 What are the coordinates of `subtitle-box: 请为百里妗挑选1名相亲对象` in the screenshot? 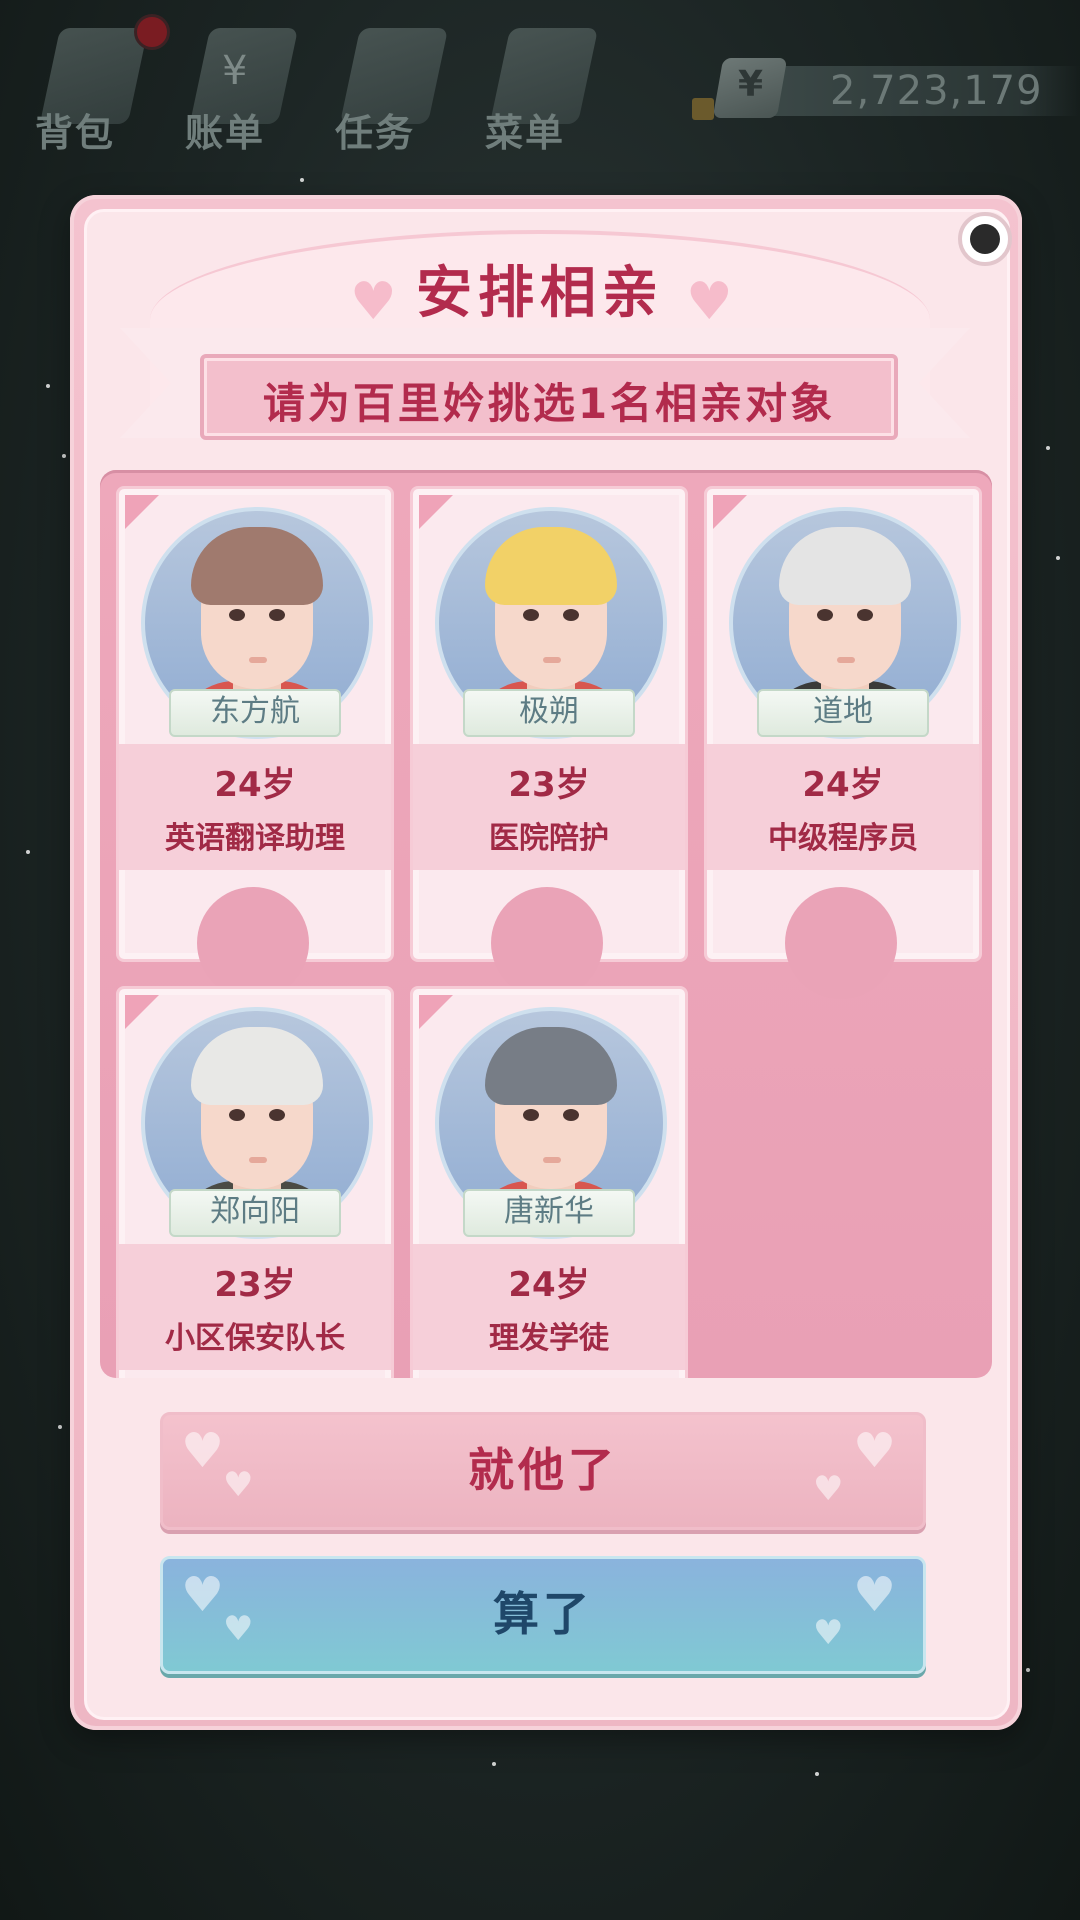 It's located at (549, 397).